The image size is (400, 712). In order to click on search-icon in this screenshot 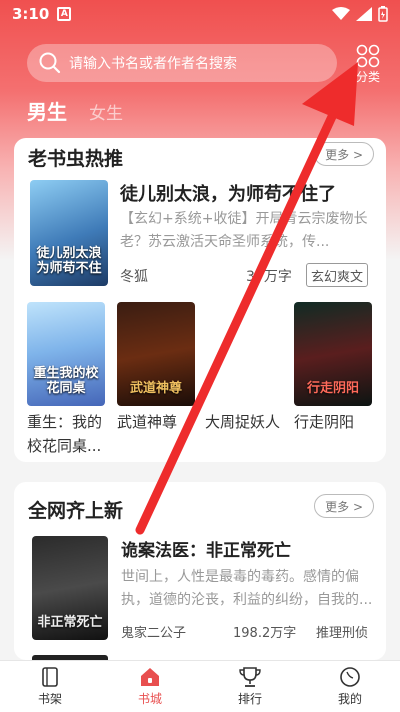, I will do `click(50, 63)`.